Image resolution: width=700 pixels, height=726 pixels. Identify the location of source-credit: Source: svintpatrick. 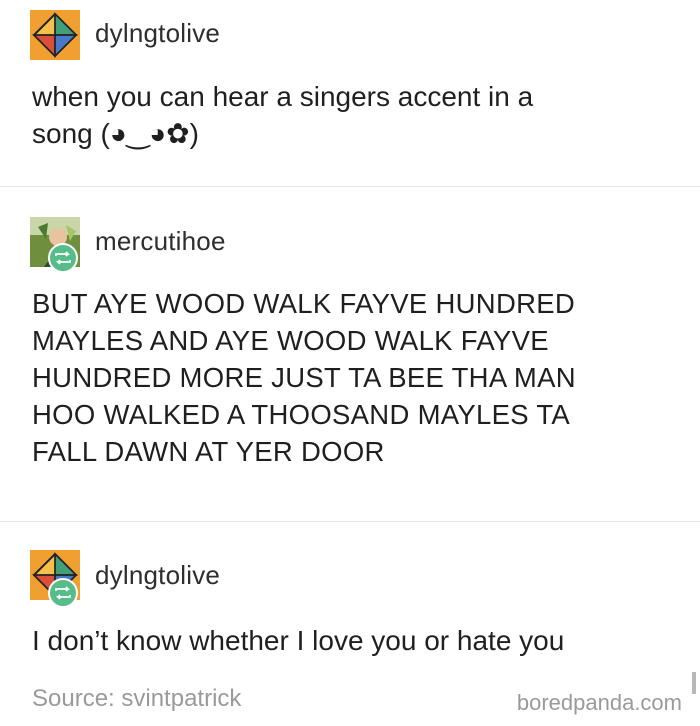
(137, 698).